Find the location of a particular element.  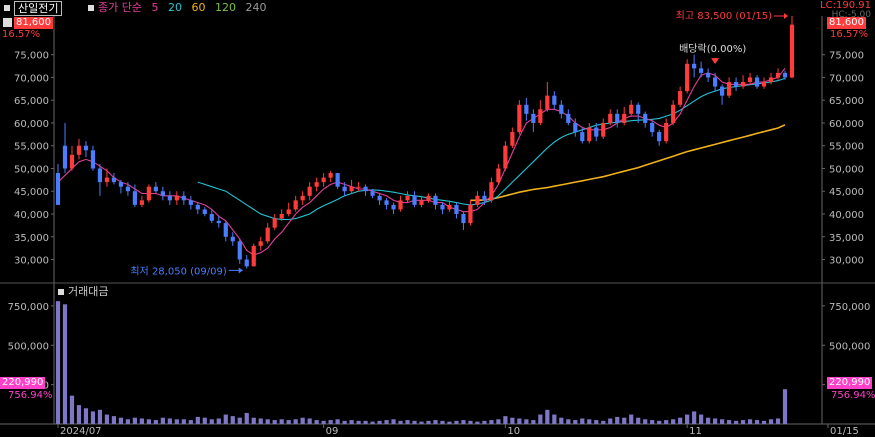

menu-icon is located at coordinates (7, 8).